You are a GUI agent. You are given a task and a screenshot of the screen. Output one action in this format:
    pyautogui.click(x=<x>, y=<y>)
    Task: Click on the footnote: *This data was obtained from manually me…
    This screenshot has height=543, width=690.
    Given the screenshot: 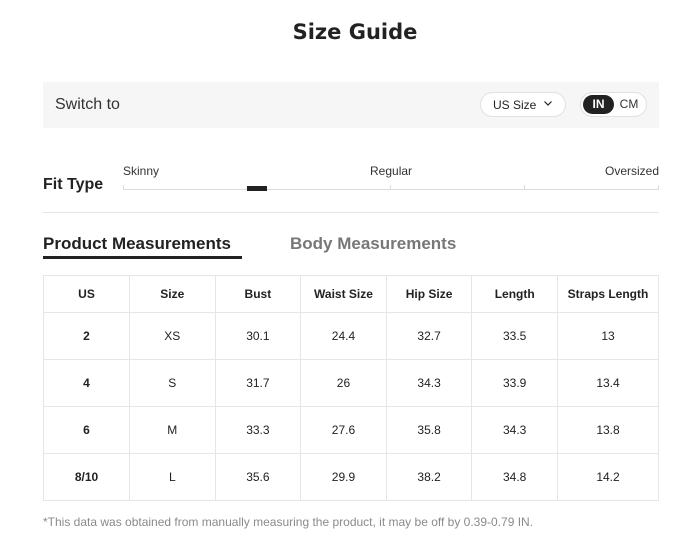 What is the action you would take?
    pyautogui.click(x=288, y=522)
    